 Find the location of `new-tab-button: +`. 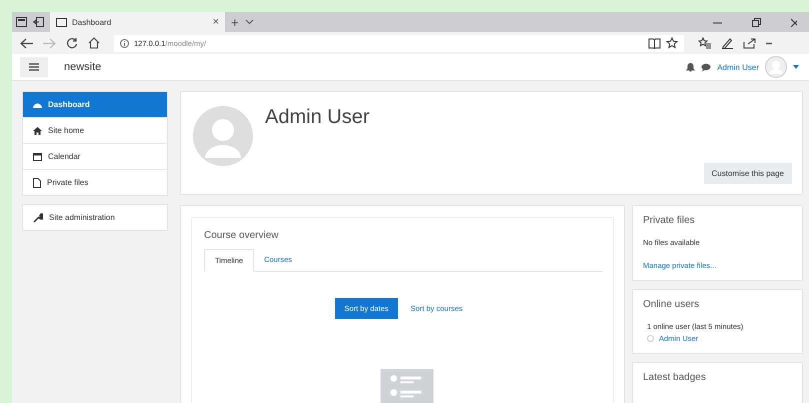

new-tab-button: + is located at coordinates (235, 22).